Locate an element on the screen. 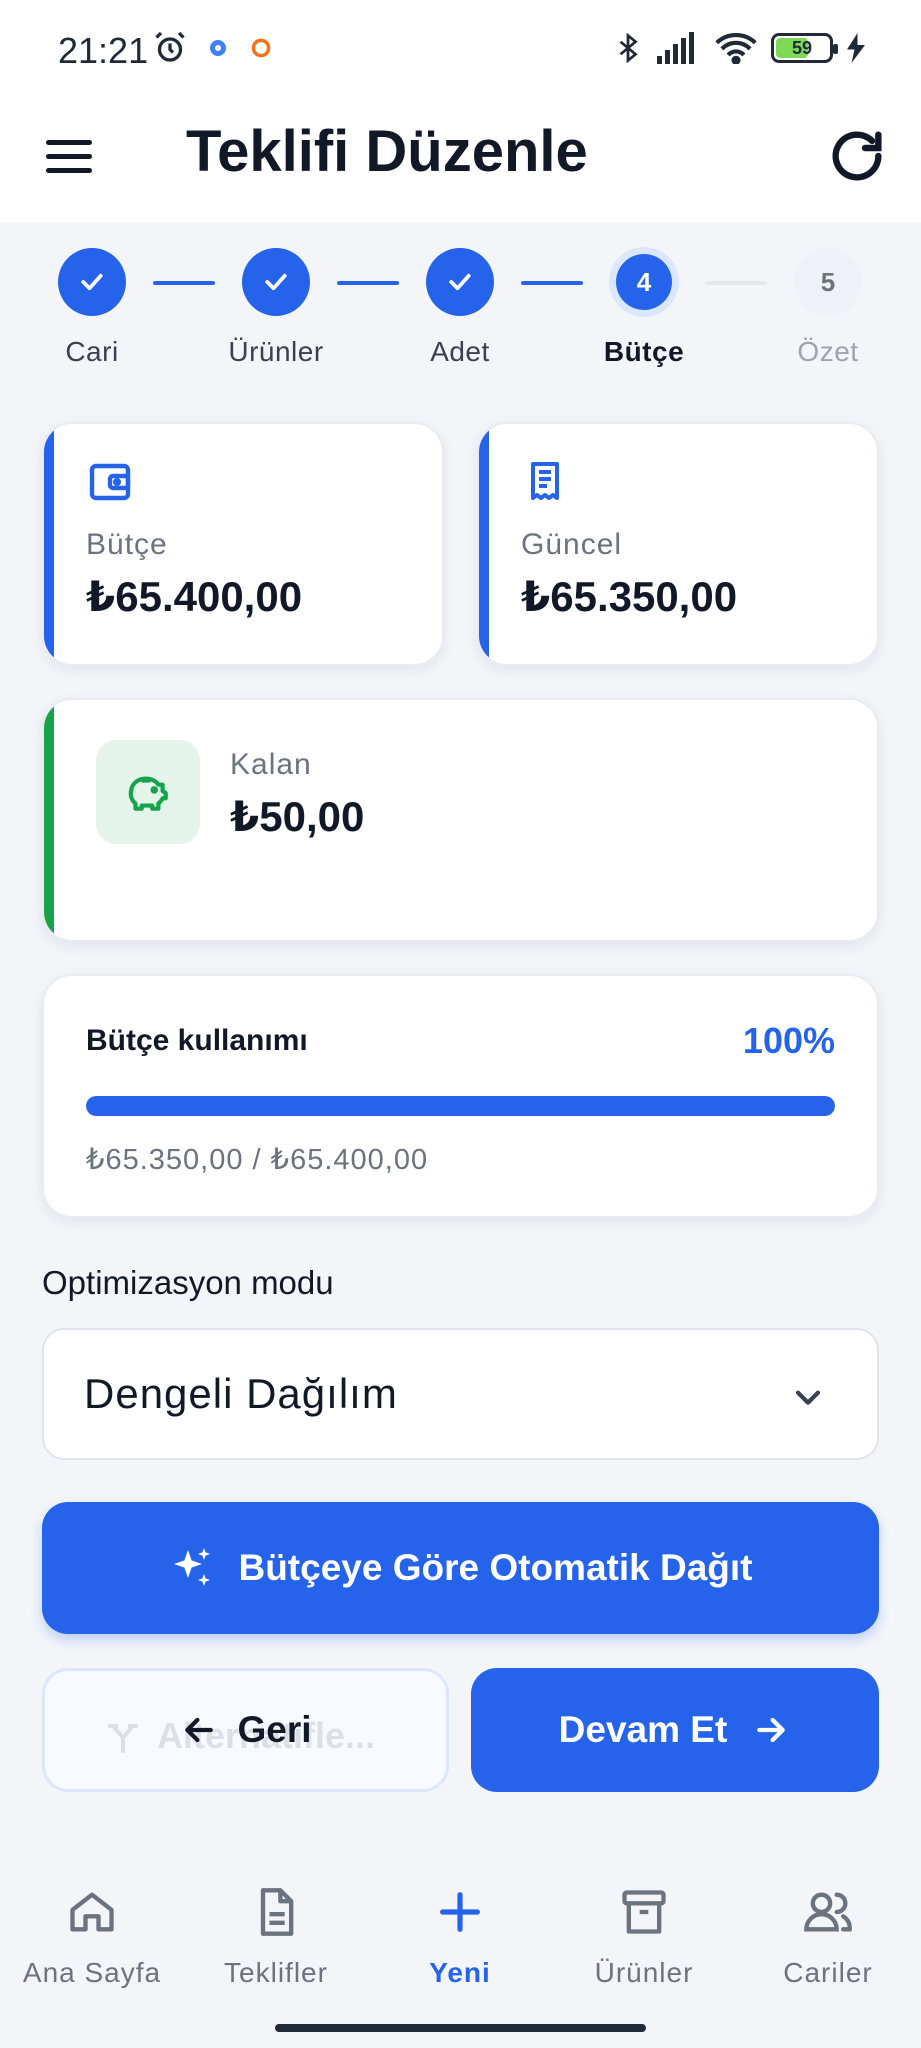  bottom-navigation: Ana Sayfa Teklifler Yeni Ürünler Cariler is located at coordinates (460, 1957).